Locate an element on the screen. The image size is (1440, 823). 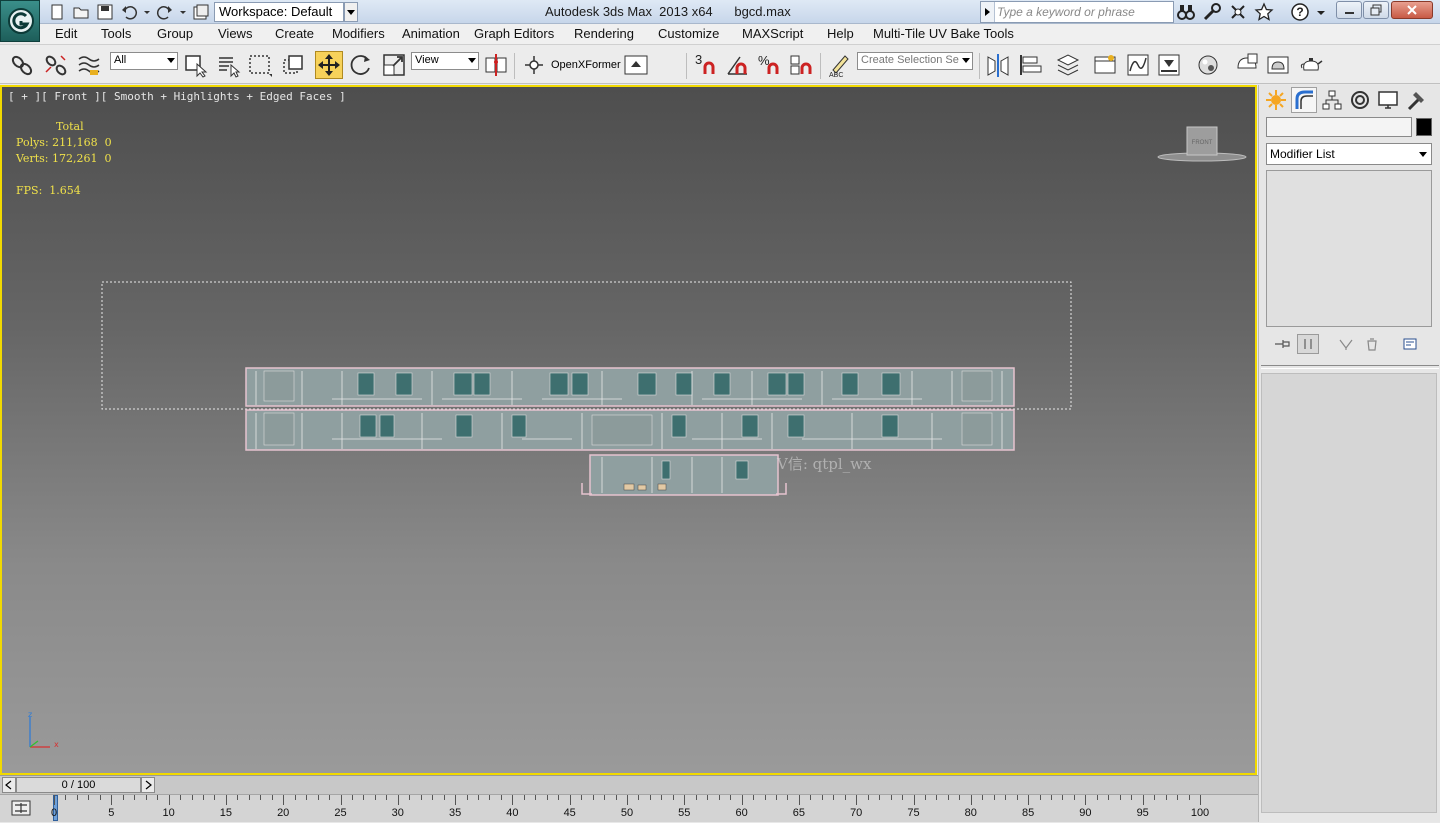
make-unique-button is located at coordinates (1346, 344).